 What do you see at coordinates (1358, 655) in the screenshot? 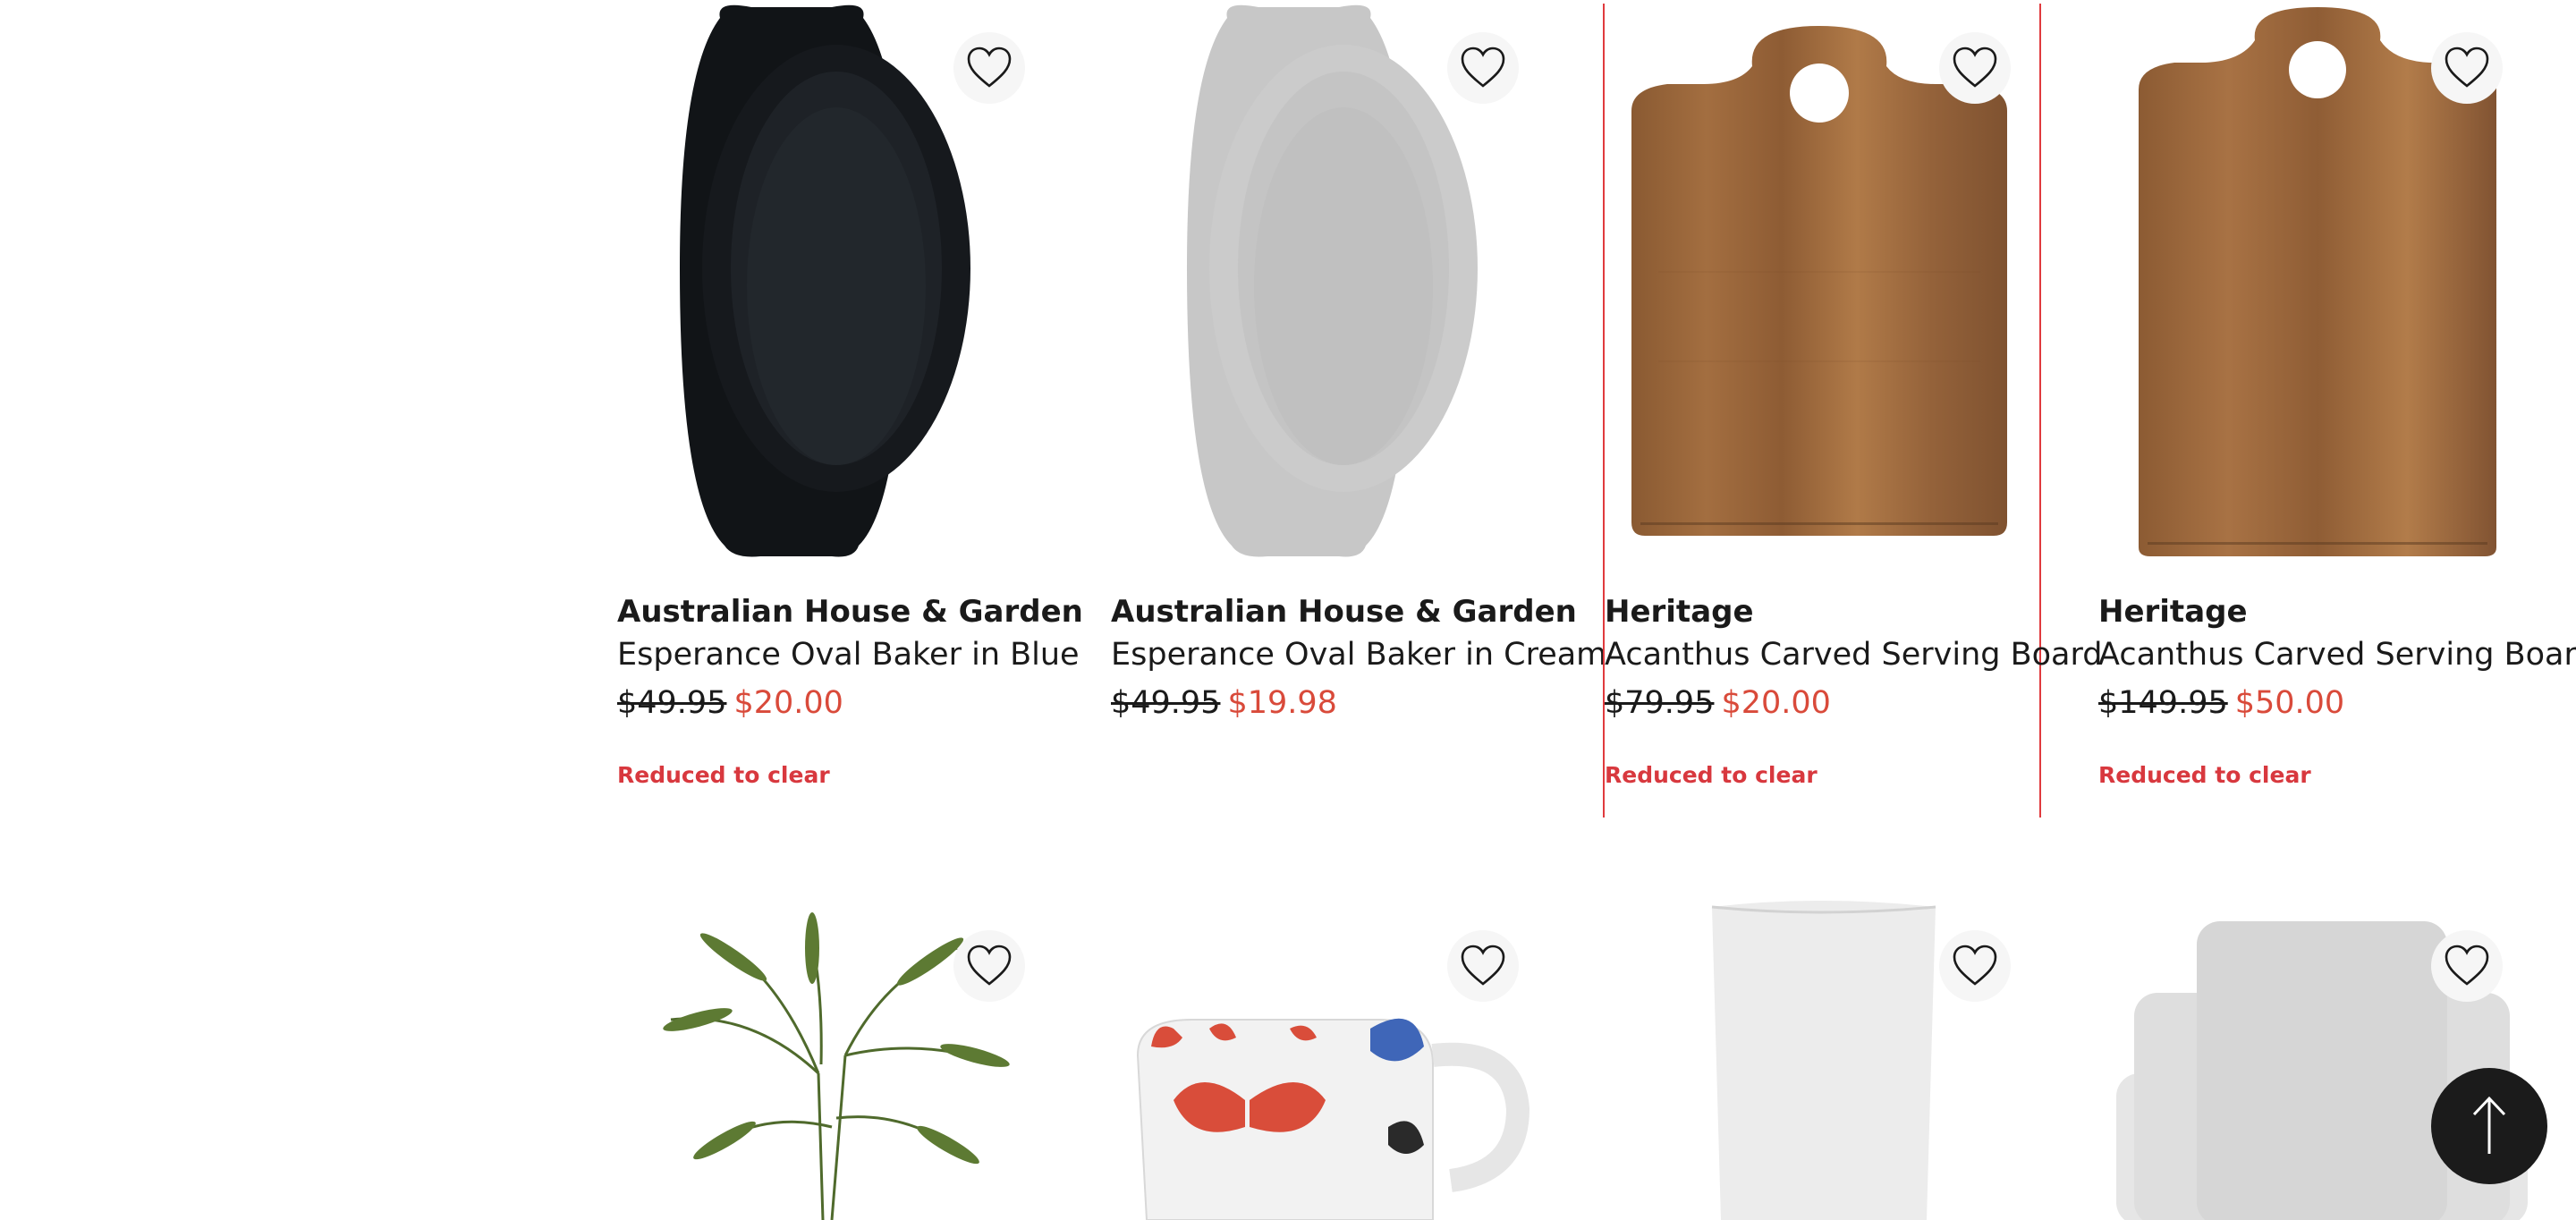
I see `product-name: Esperance Oval Baker in Cream` at bounding box center [1358, 655].